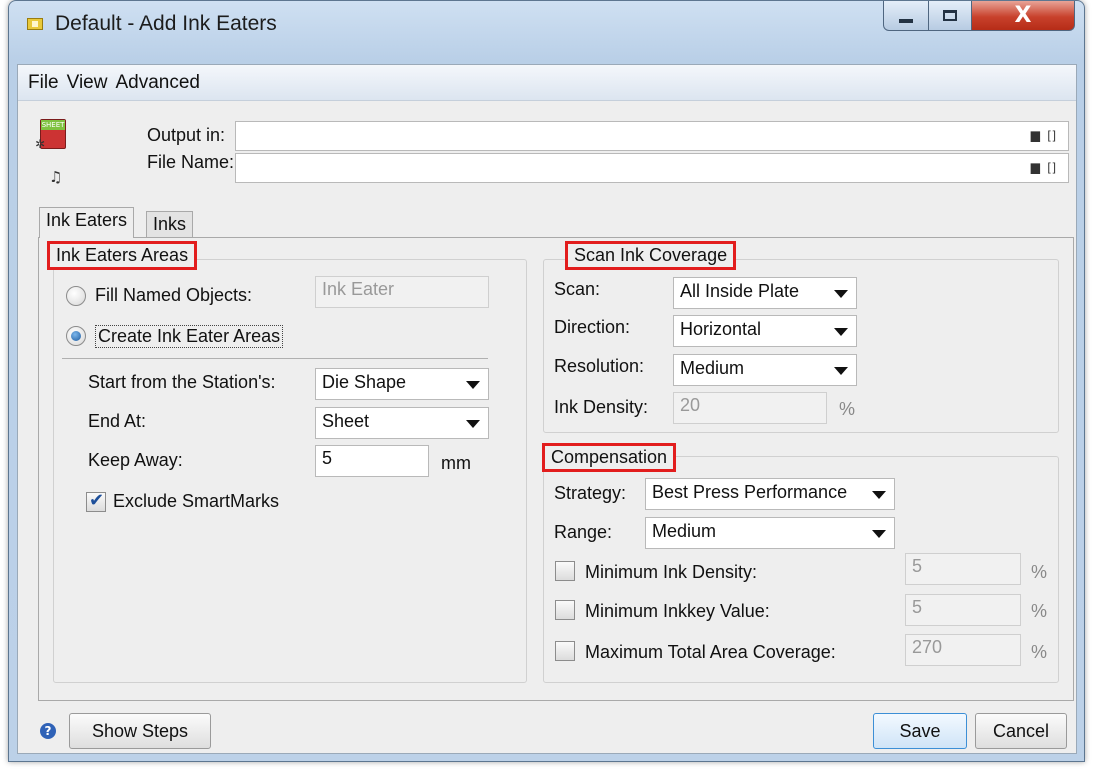 Image resolution: width=1093 pixels, height=770 pixels. Describe the element at coordinates (906, 16) in the screenshot. I see `minimize-button` at that location.